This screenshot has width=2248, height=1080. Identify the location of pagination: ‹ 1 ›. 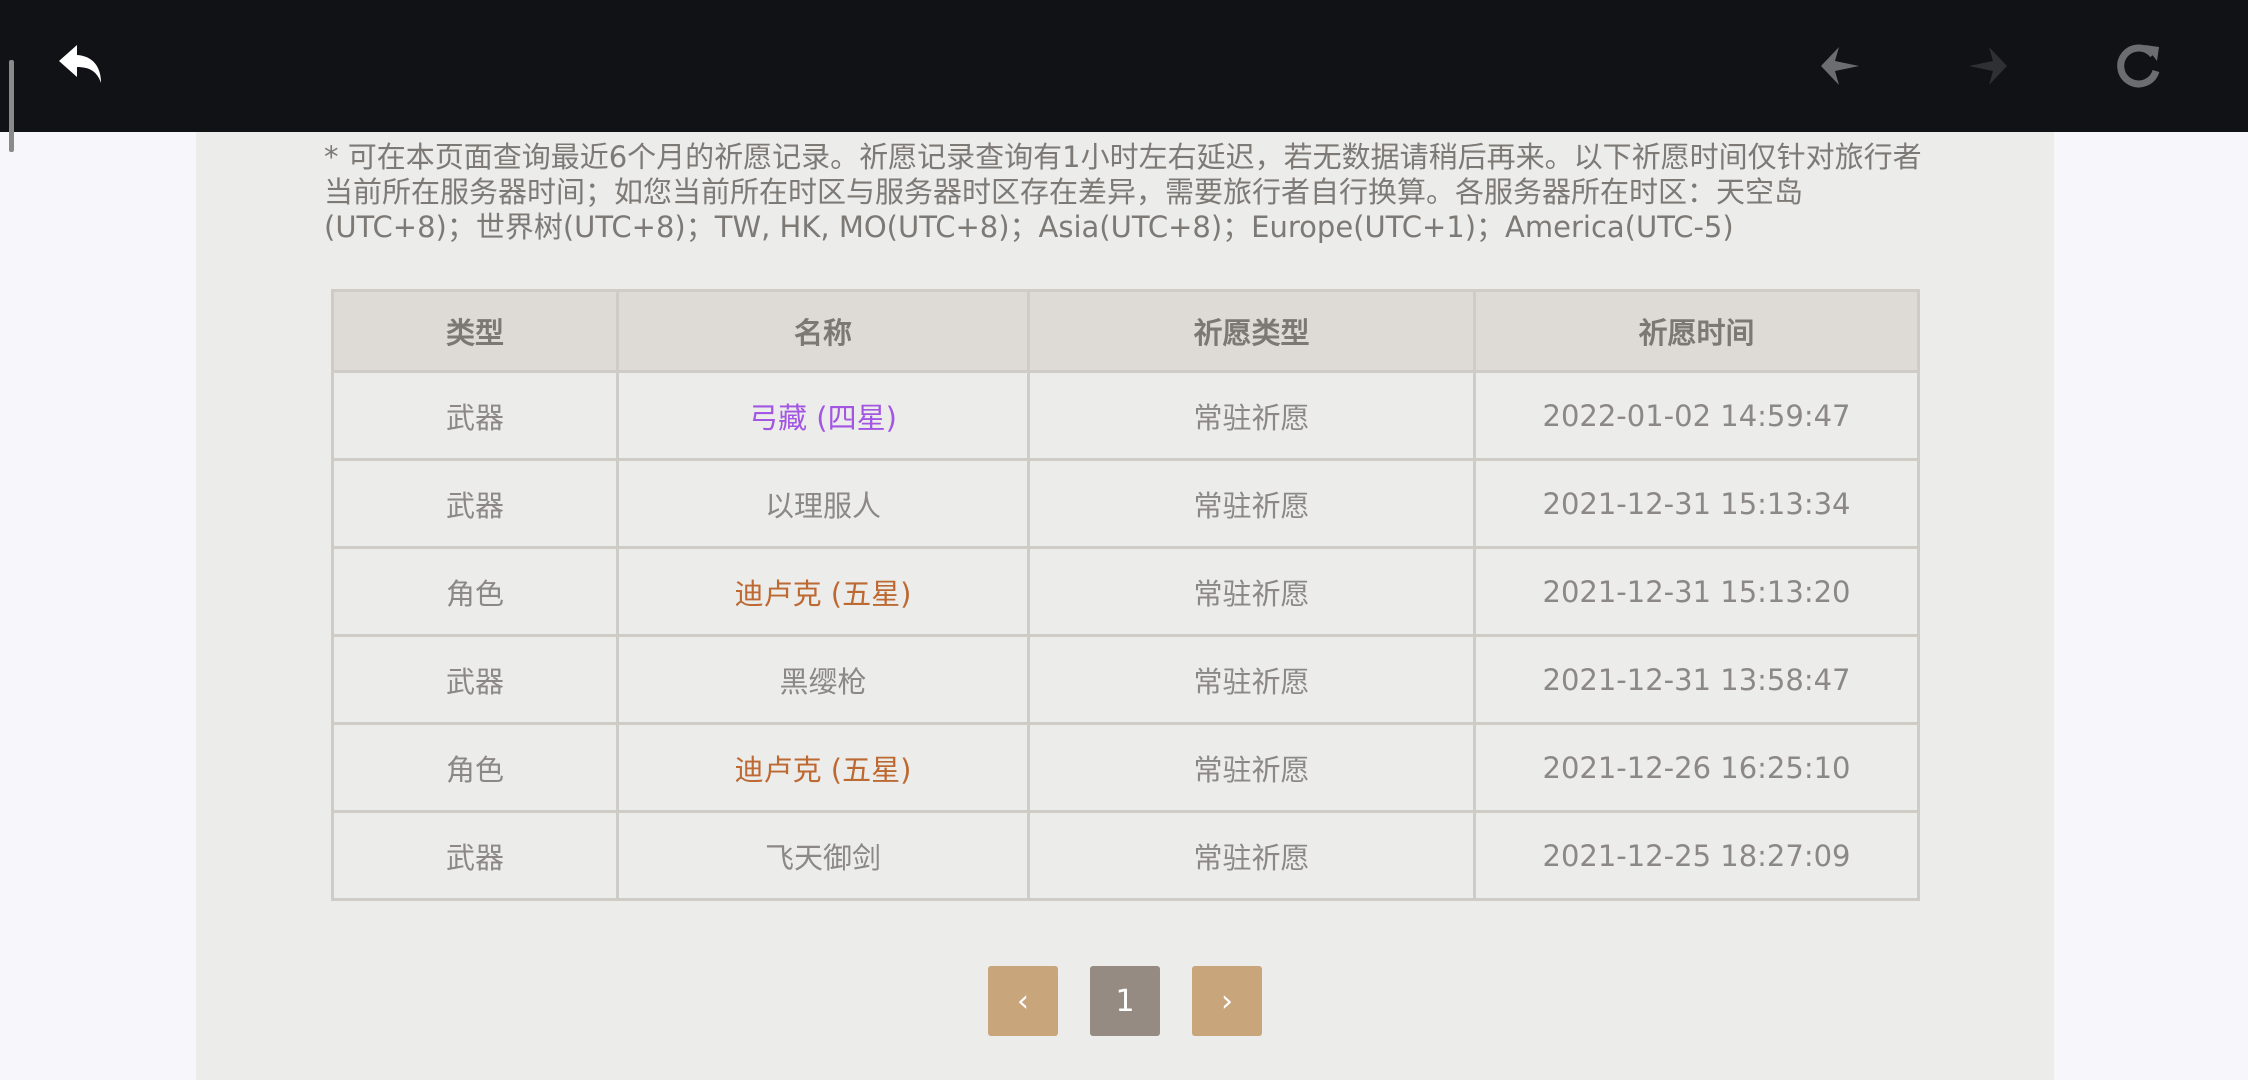
(1125, 1001).